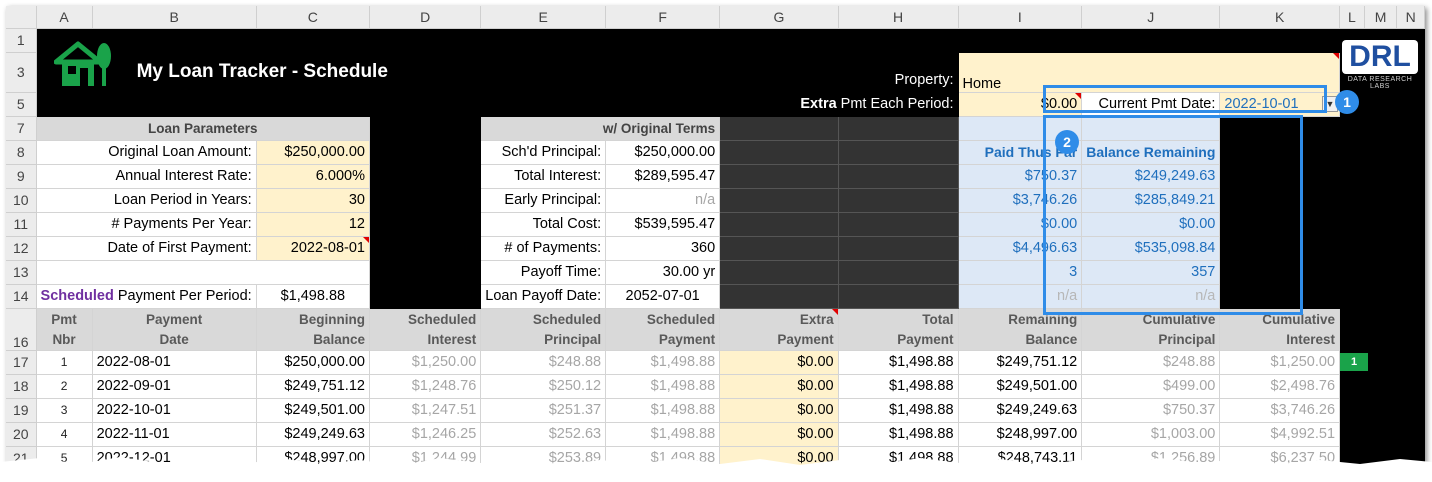  What do you see at coordinates (1020, 224) in the screenshot?
I see `paid-value: $0.00` at bounding box center [1020, 224].